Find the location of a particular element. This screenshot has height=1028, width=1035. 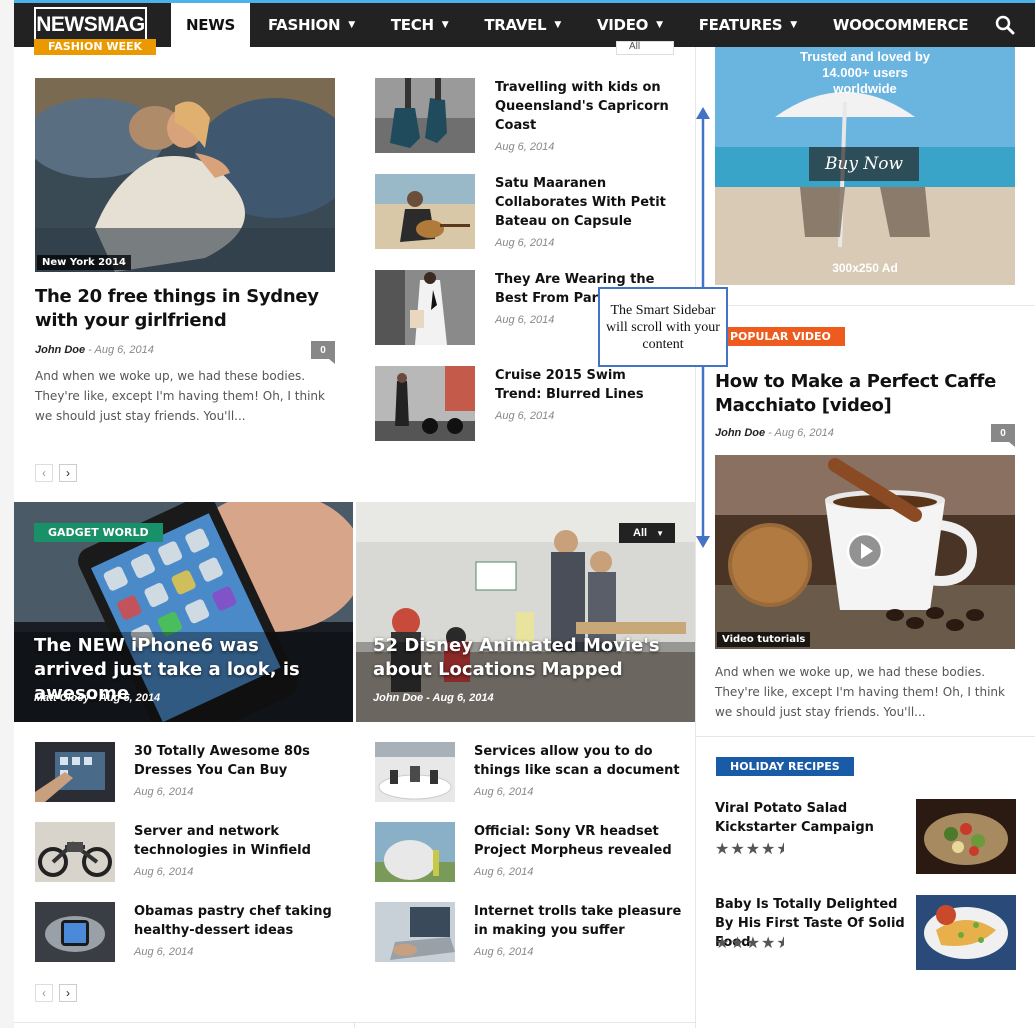

image-tag: New York 2014 is located at coordinates (84, 262).